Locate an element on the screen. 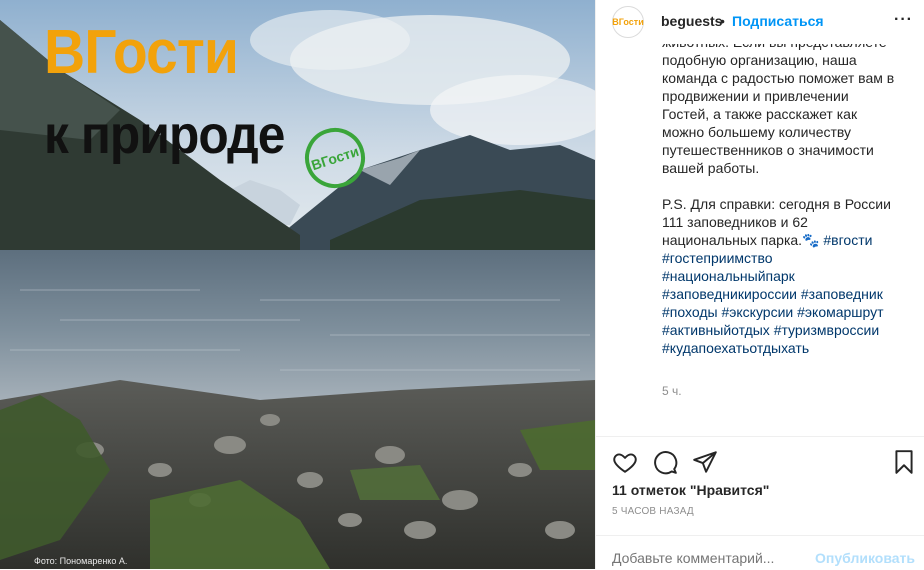 The image size is (924, 570). hashtag-link: #кудапоехатьотдыхать is located at coordinates (735, 348).